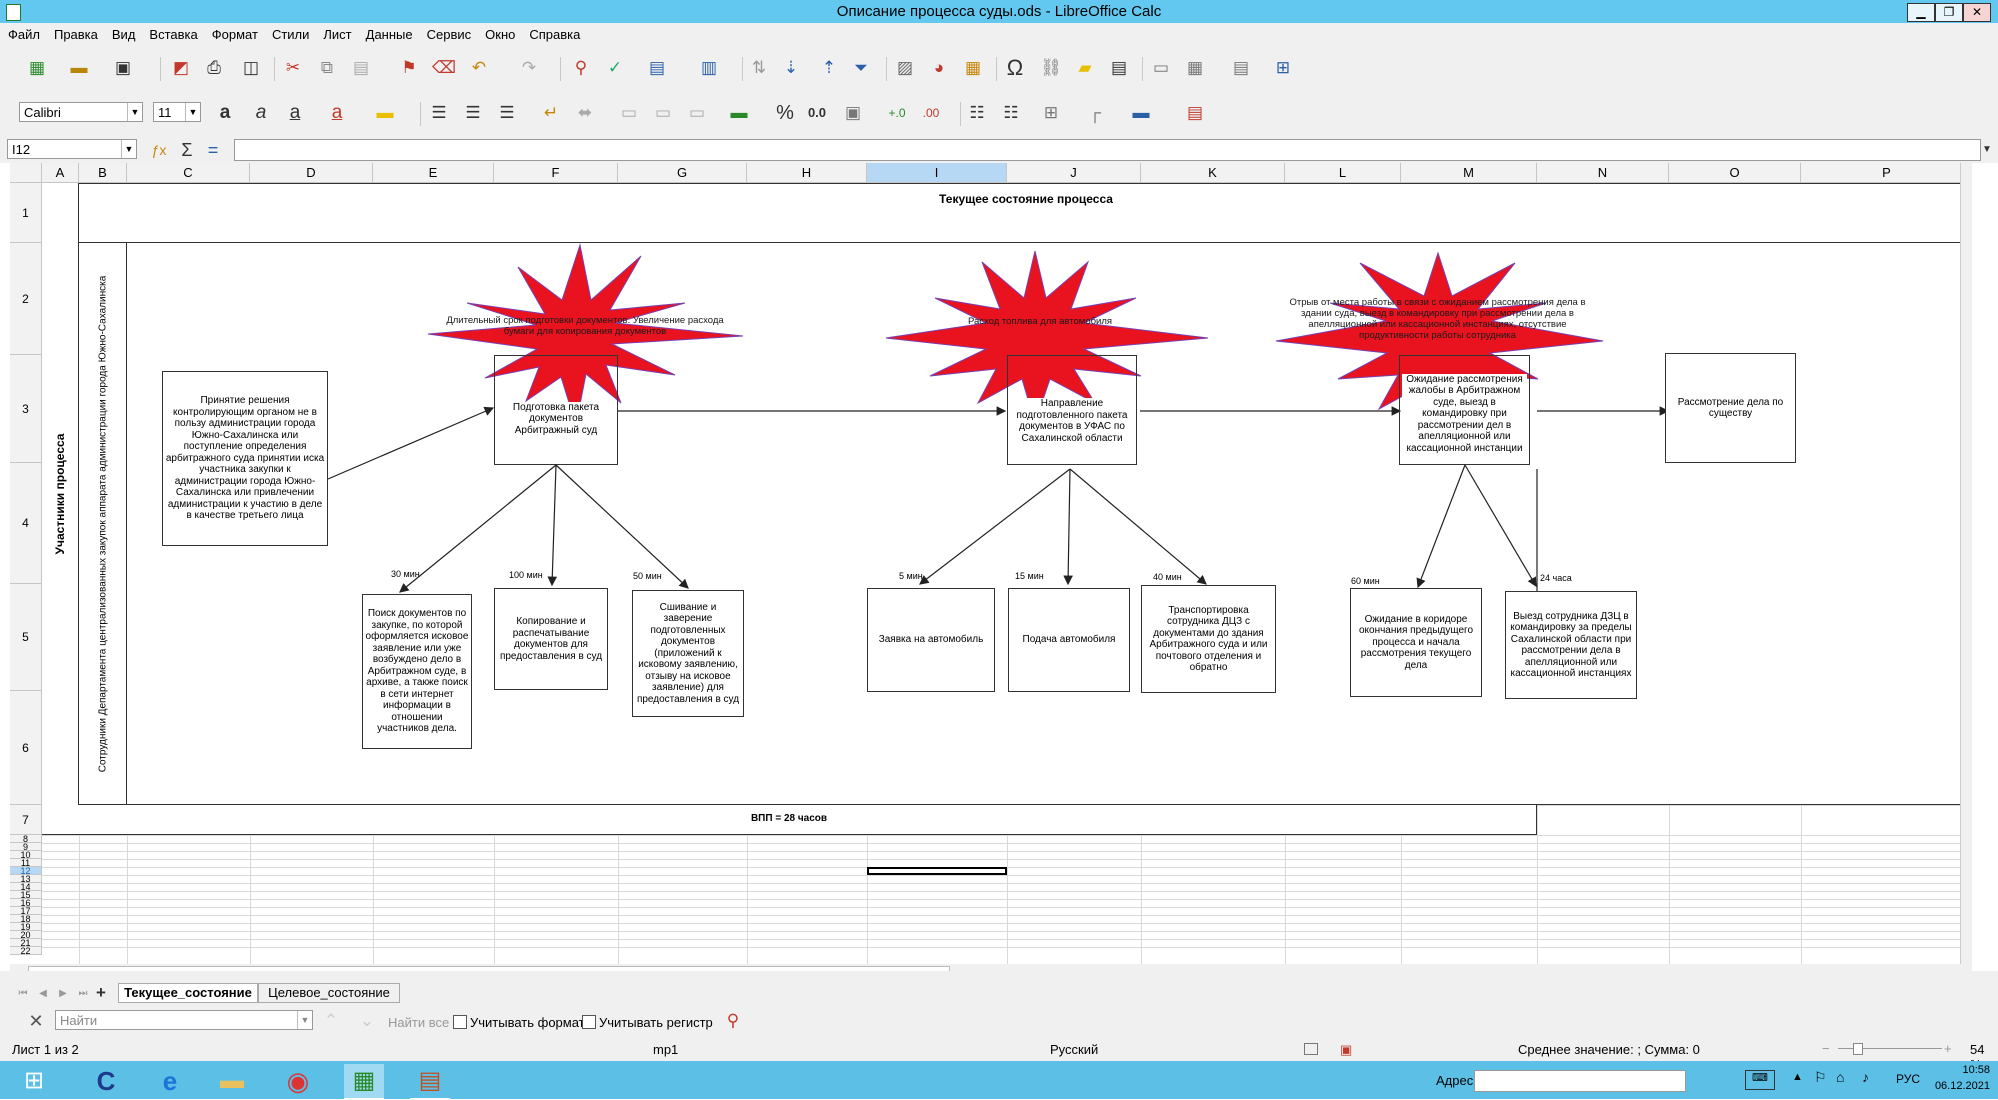 The width and height of the screenshot is (1998, 1100). I want to click on file-explorer-icon: ▬, so click(232, 1081).